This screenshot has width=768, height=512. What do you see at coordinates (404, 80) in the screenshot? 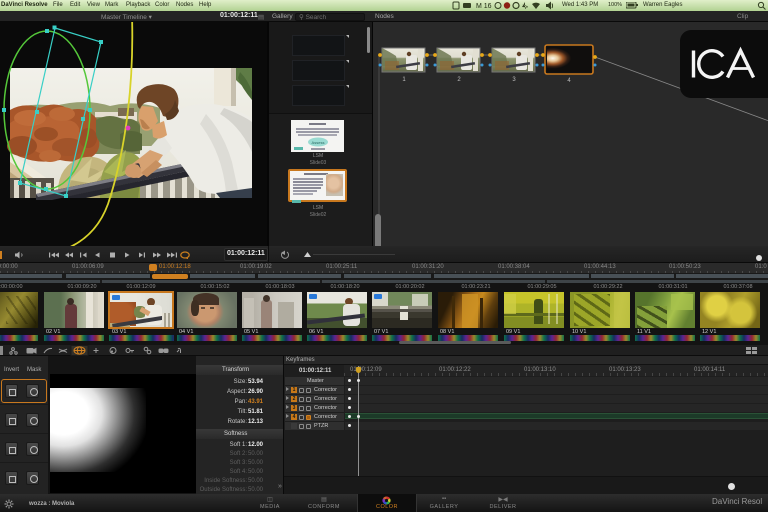
I see `svg-text: 1` at bounding box center [404, 80].